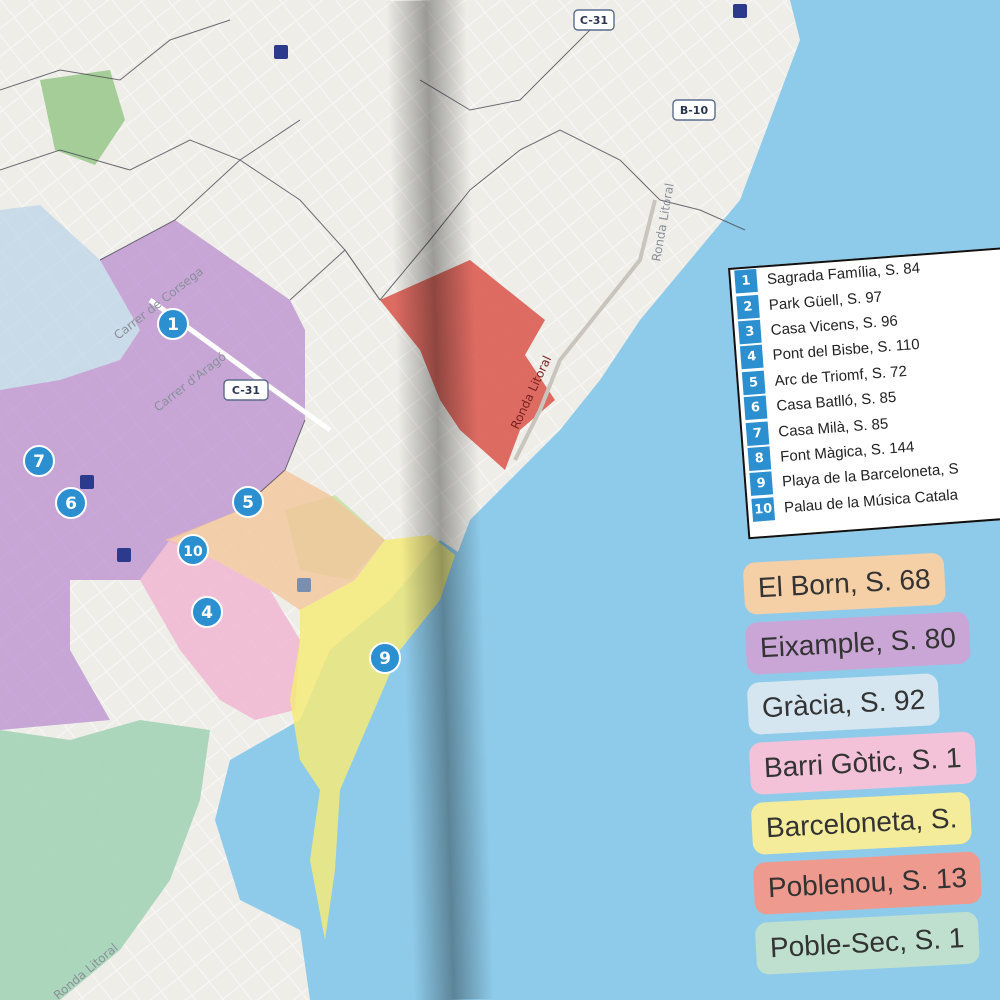  I want to click on poi-marker-9: 9, so click(385, 658).